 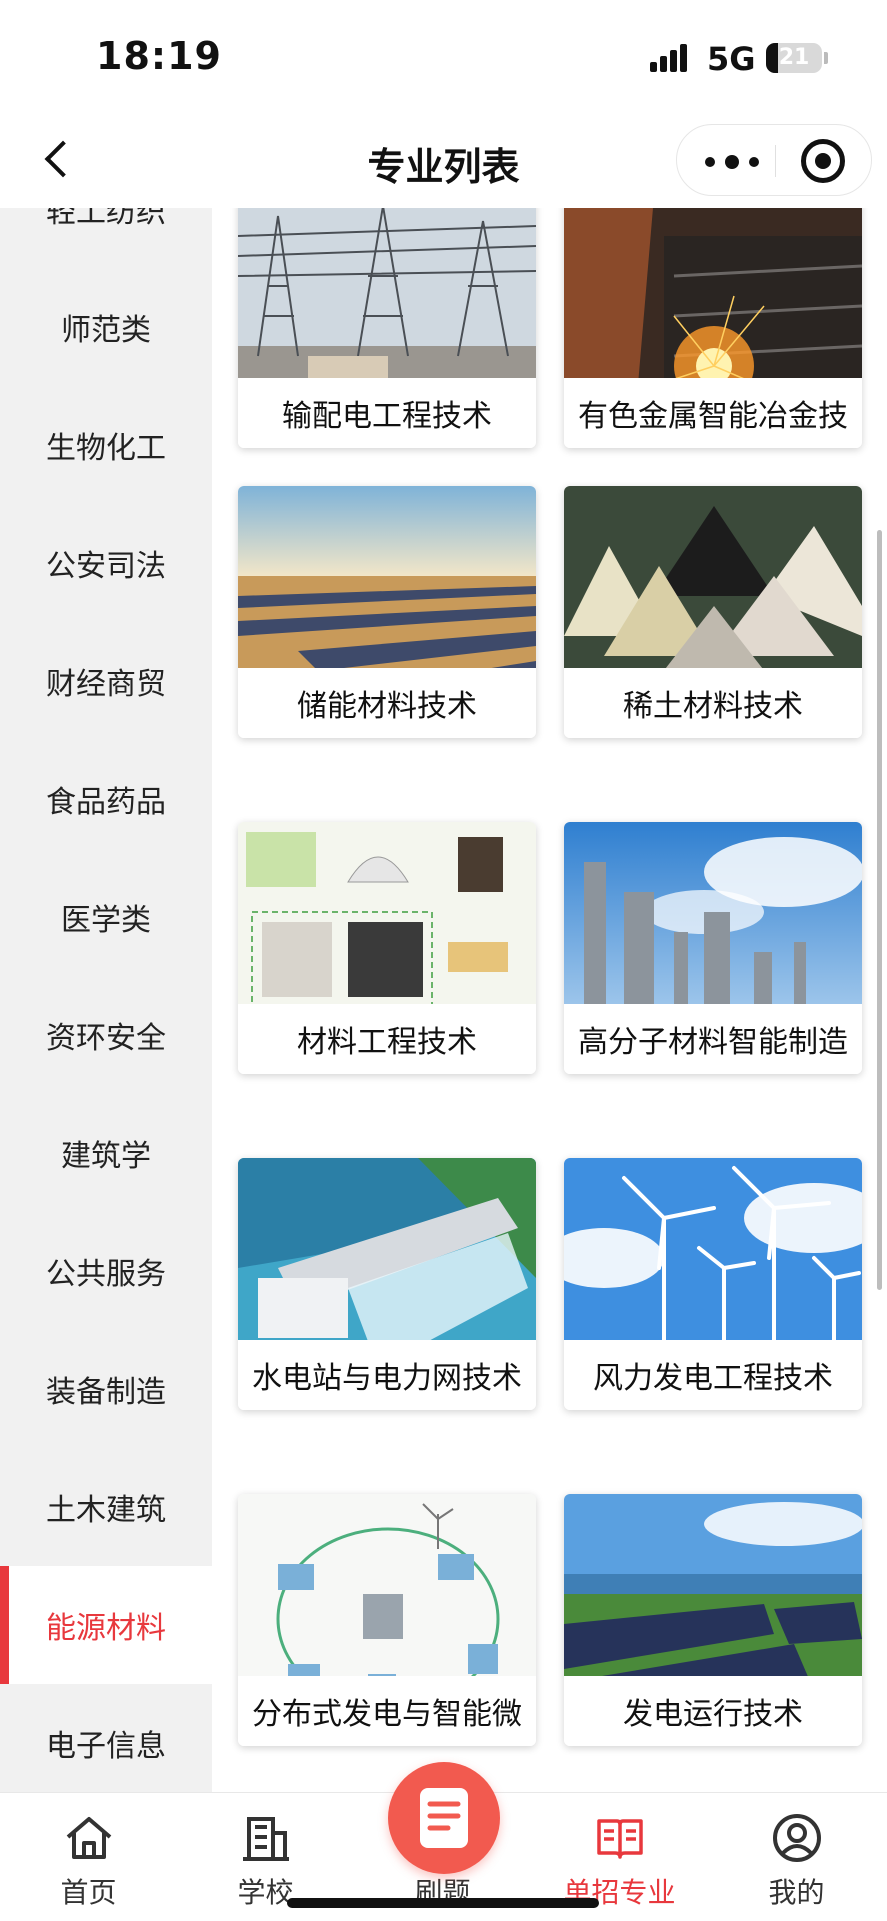 I want to click on sidebar-item-label: 医学类, so click(x=106, y=920).